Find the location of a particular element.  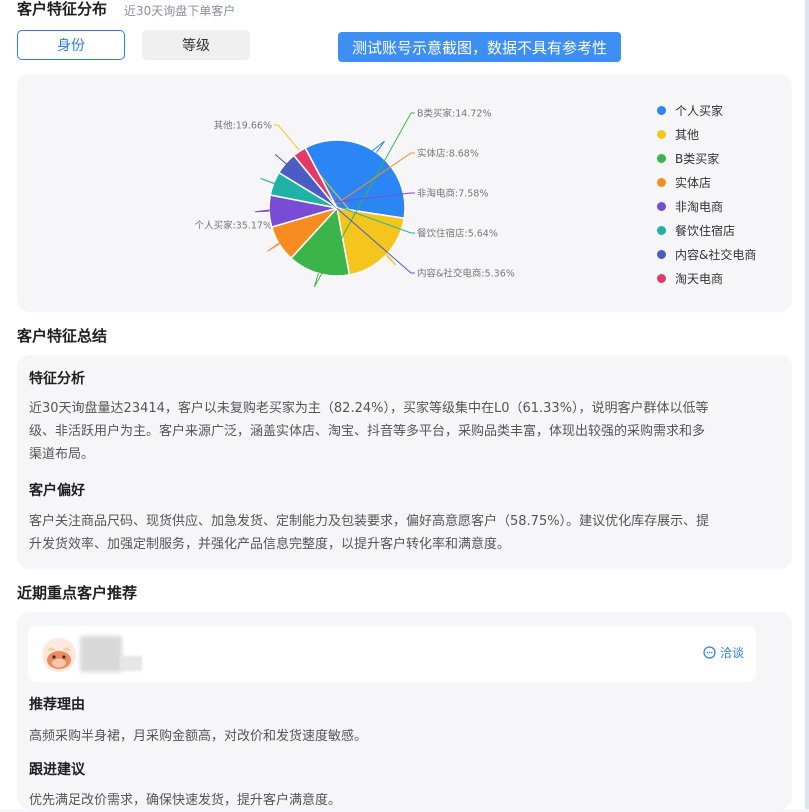

preference-line: 升发货效率、加强定制服务，并强化产品信息完整度，以提升客户转化率和满意度。 is located at coordinates (270, 544).